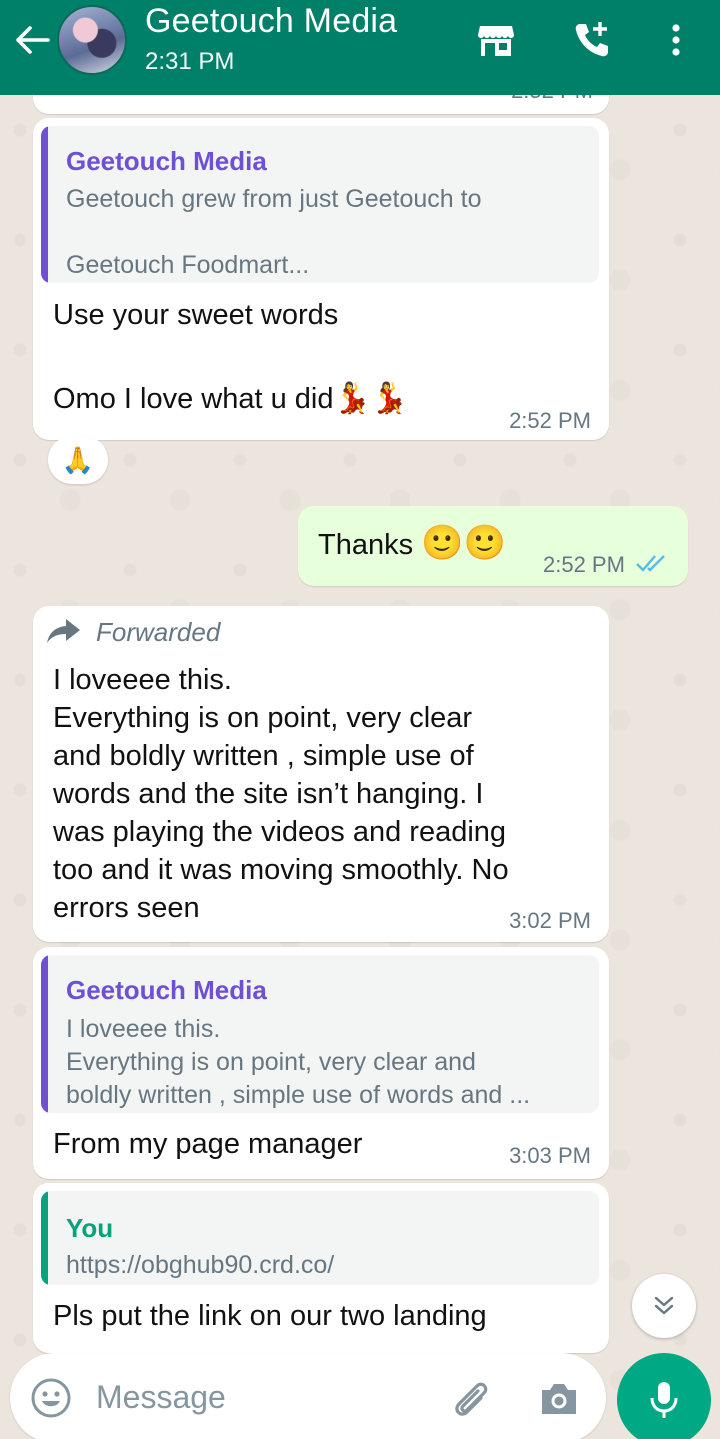 The image size is (720, 1439). Describe the element at coordinates (190, 61) in the screenshot. I see `last-seen-status: 2:31 PM` at that location.